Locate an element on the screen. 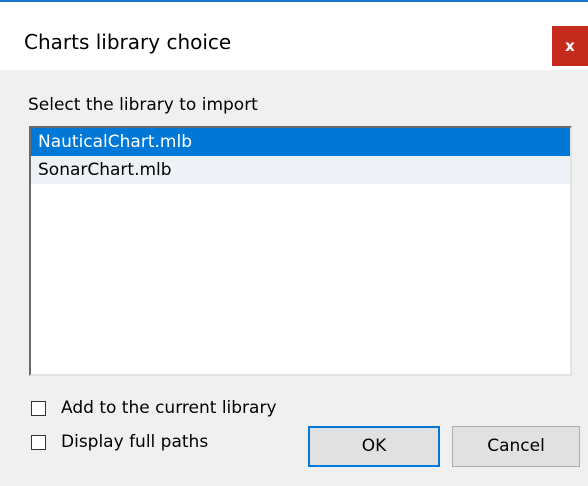 The width and height of the screenshot is (588, 486). display-full-paths-label: Display full paths is located at coordinates (135, 442).